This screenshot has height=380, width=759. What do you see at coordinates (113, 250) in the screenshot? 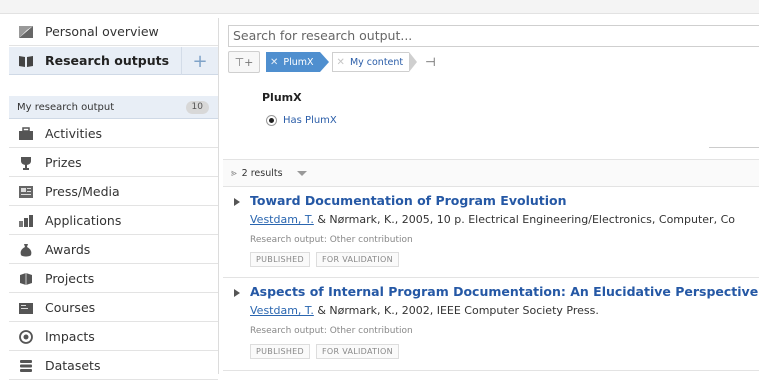
I see `sidebar-item-awards: Awards` at bounding box center [113, 250].